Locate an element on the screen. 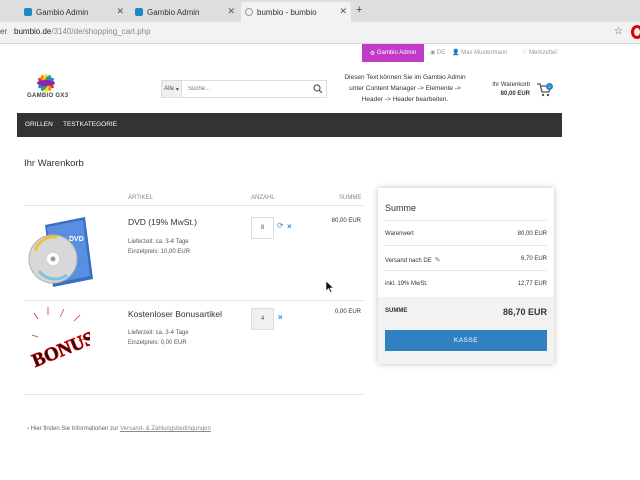 The image size is (640, 480). language-link: ◉ DE is located at coordinates (437, 52).